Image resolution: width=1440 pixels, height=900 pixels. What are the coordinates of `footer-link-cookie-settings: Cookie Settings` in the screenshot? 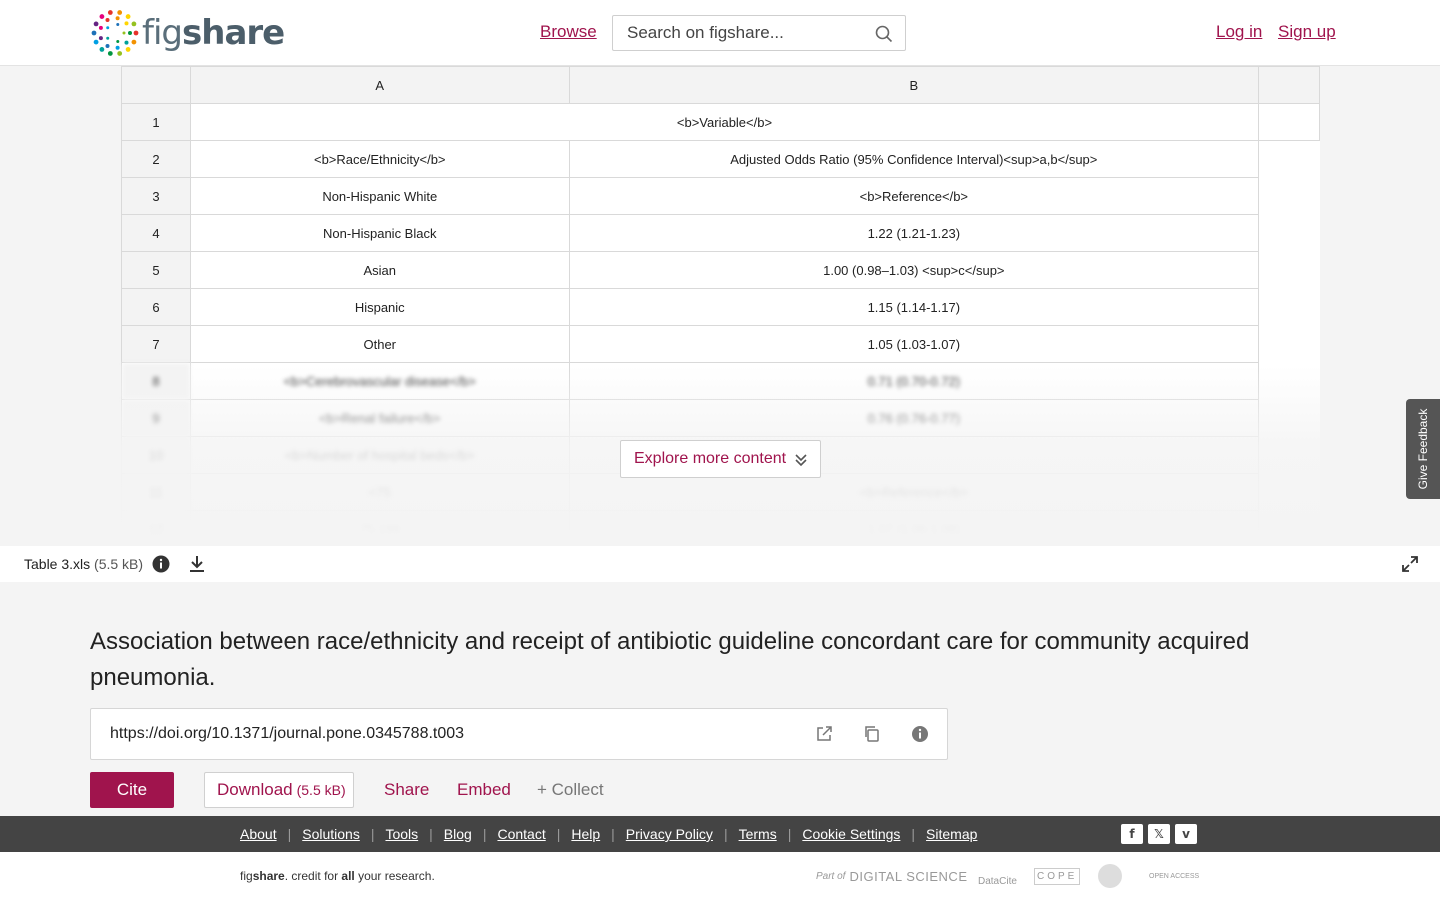 It's located at (851, 834).